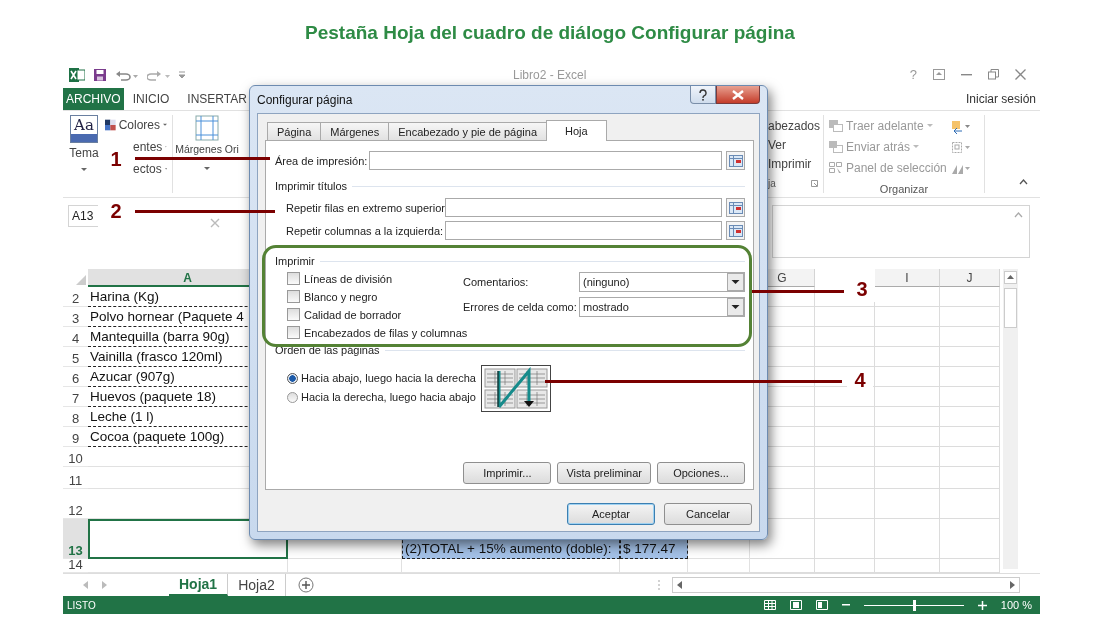  I want to click on column-header: J, so click(970, 278).